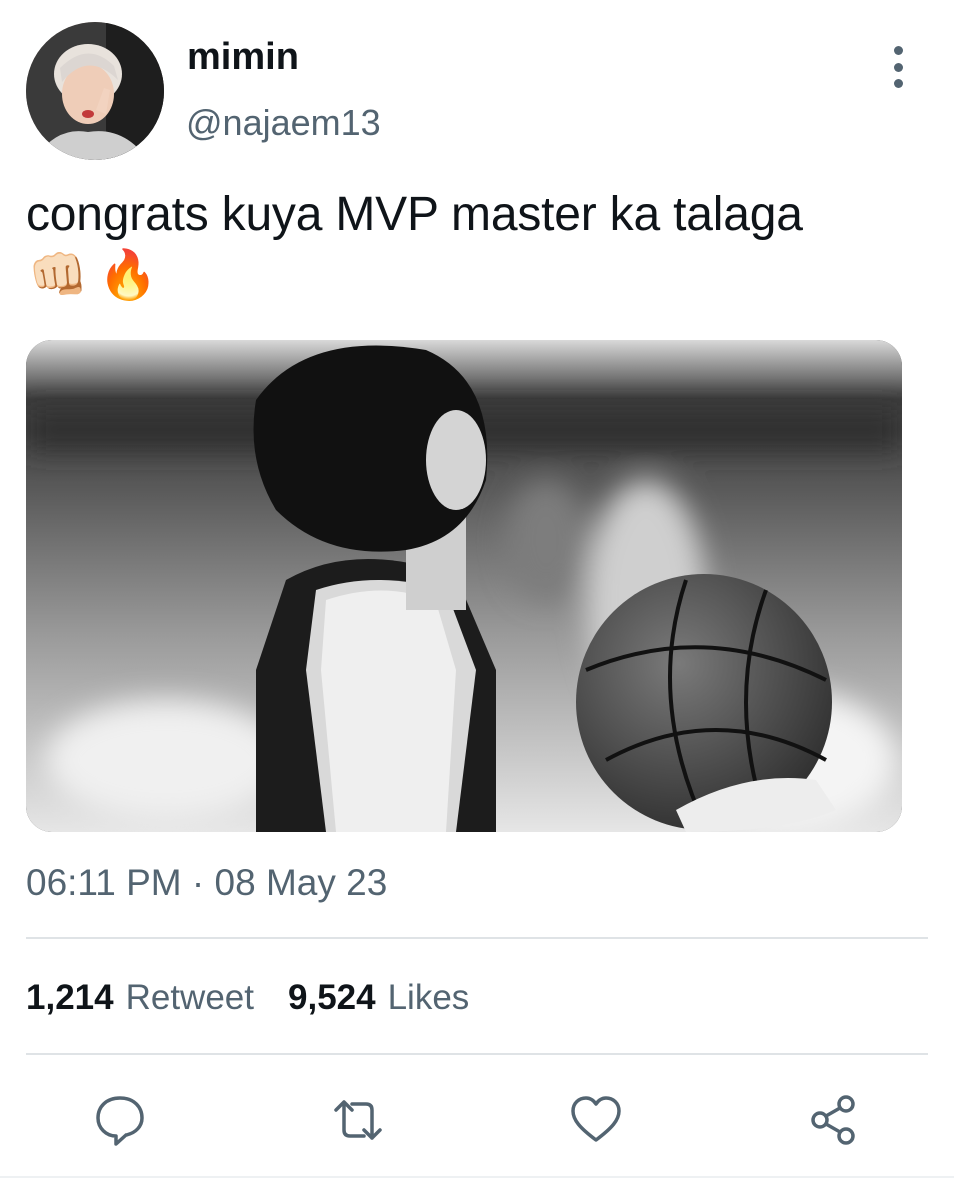  I want to click on fist-emoji: 👊🏻, so click(58, 275).